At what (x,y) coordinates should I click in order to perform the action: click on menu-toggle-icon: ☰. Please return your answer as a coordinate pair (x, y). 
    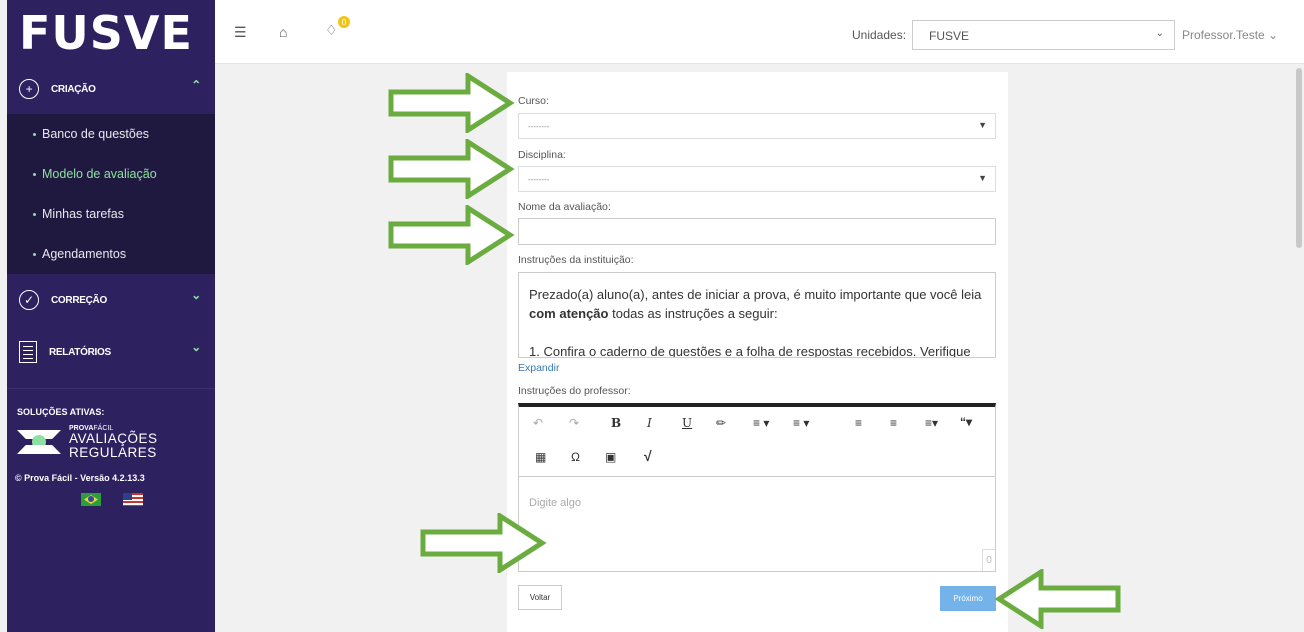
    Looking at the image, I should click on (240, 32).